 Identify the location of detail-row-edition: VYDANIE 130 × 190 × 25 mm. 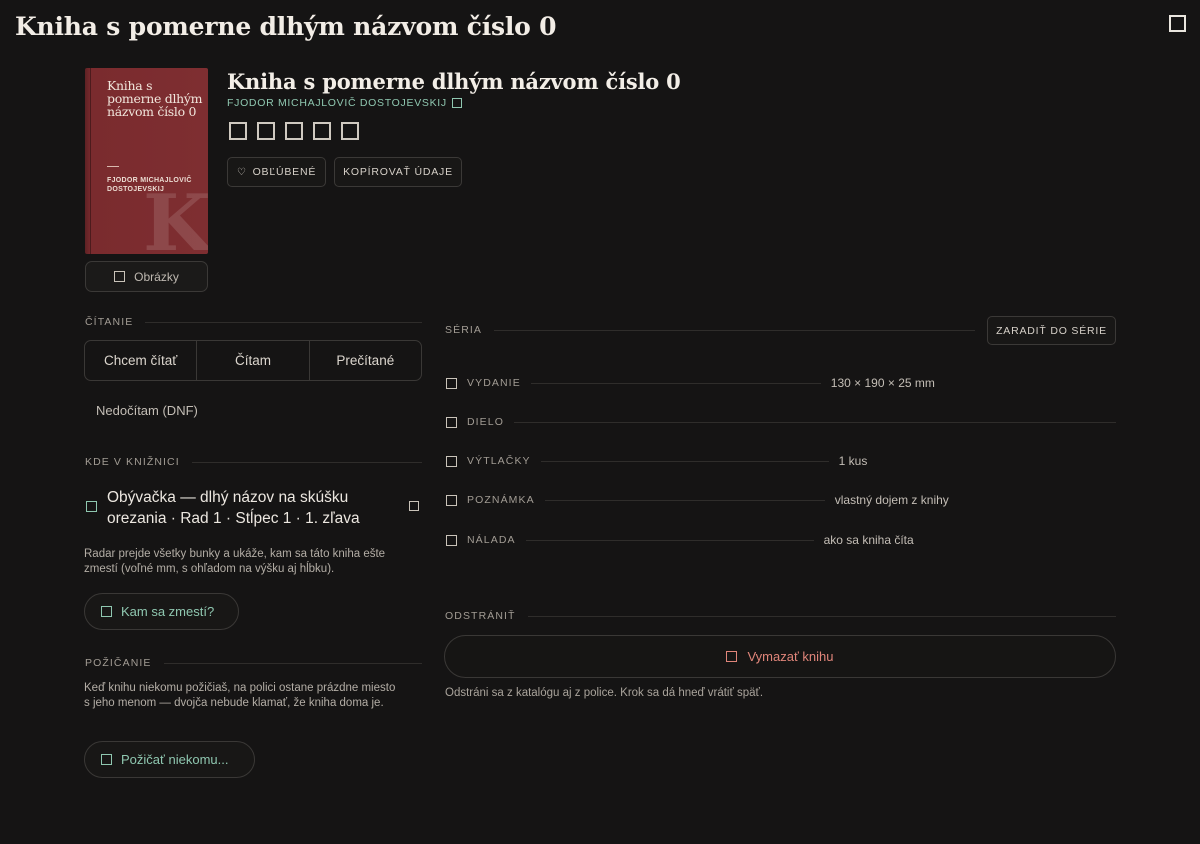
(781, 383).